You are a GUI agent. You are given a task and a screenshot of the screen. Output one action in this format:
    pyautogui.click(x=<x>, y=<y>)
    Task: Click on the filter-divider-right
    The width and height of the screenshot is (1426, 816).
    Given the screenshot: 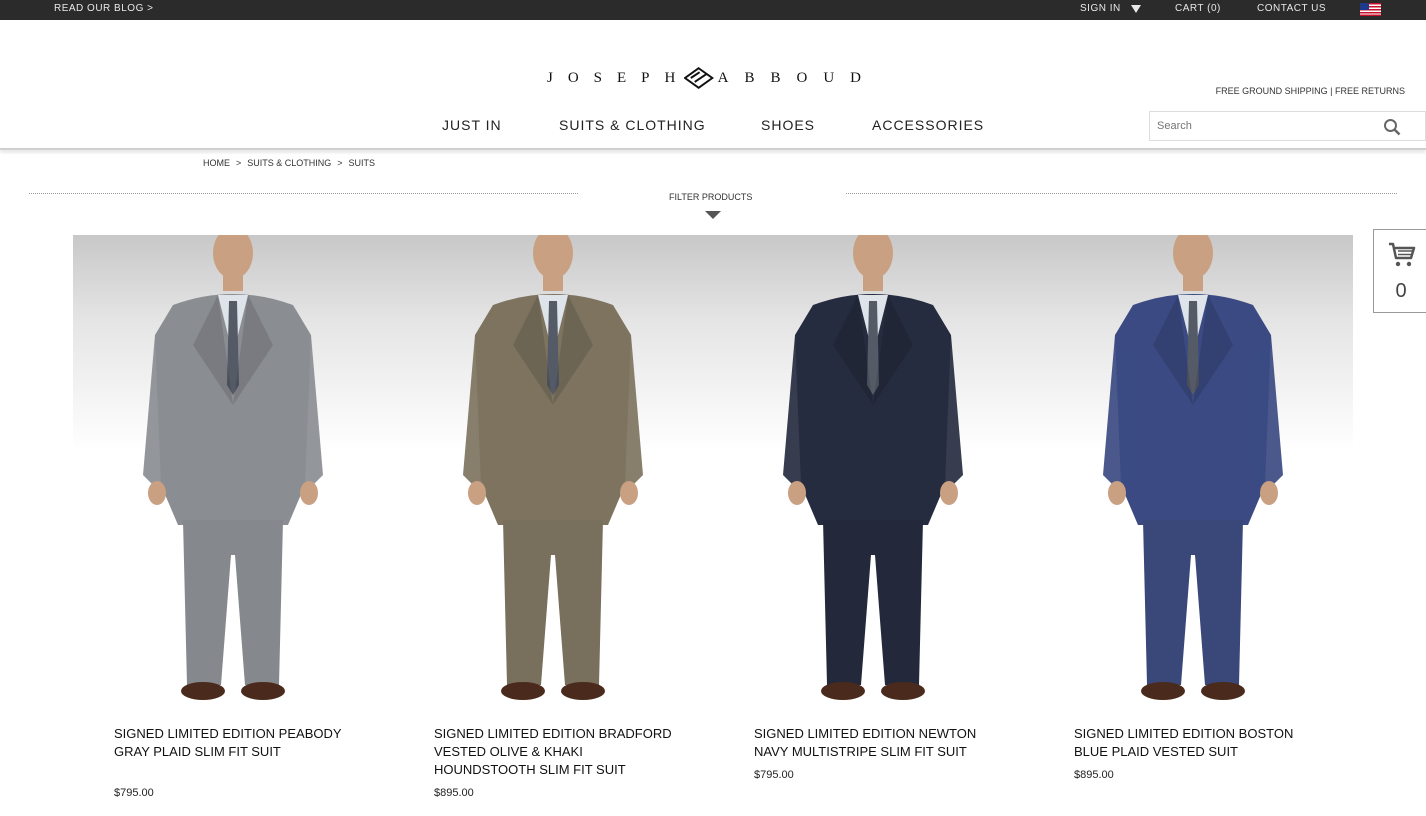 What is the action you would take?
    pyautogui.click(x=1121, y=193)
    